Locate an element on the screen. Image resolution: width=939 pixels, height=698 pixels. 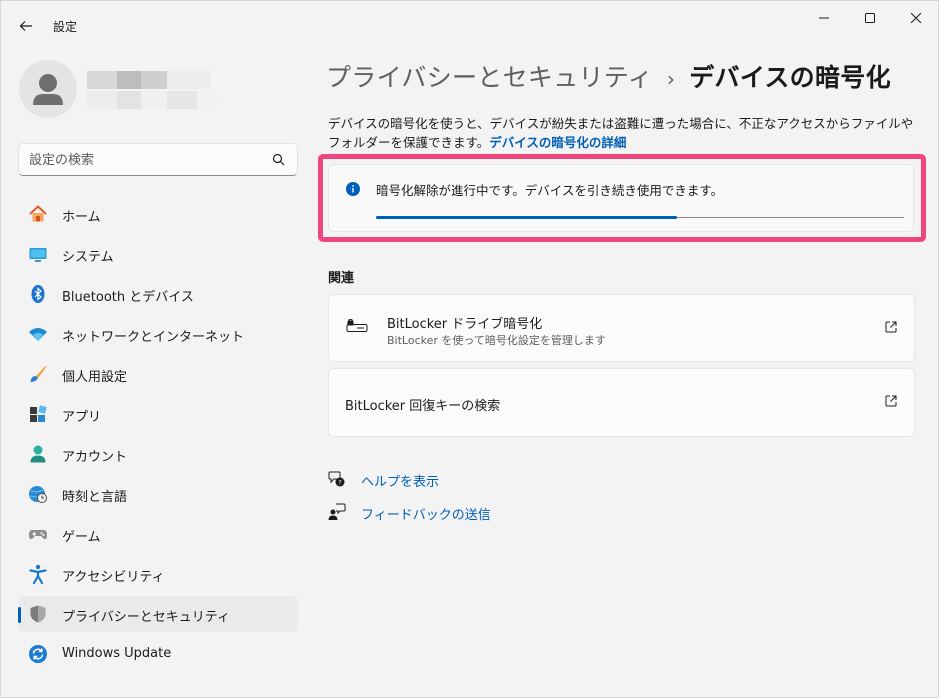
sidebar-item-label: Bluetooth とデバイス is located at coordinates (128, 297).